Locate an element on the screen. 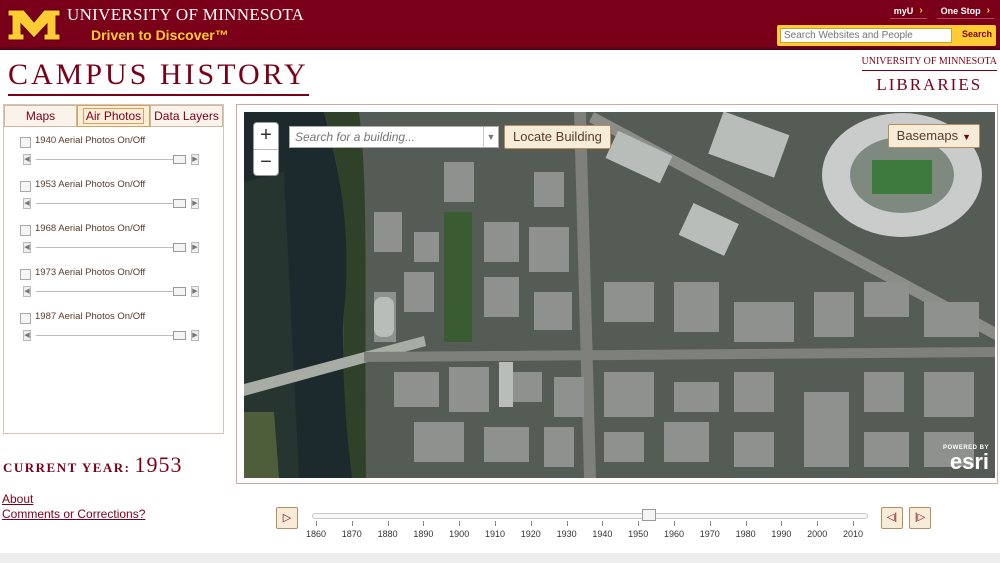 This screenshot has width=1000, height=563. timeline-tick-label: 1900 is located at coordinates (459, 534).